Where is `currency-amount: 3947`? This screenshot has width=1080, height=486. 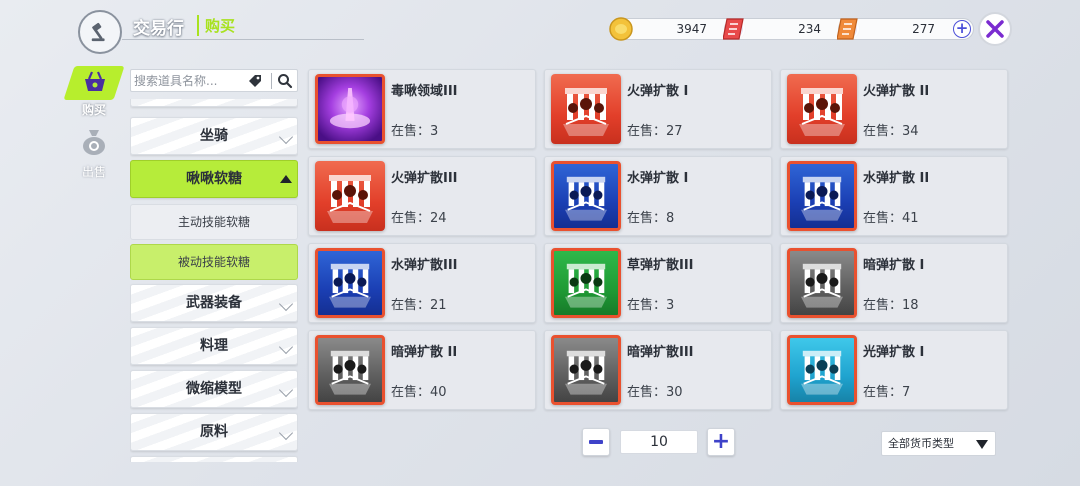
currency-amount: 3947 is located at coordinates (691, 29).